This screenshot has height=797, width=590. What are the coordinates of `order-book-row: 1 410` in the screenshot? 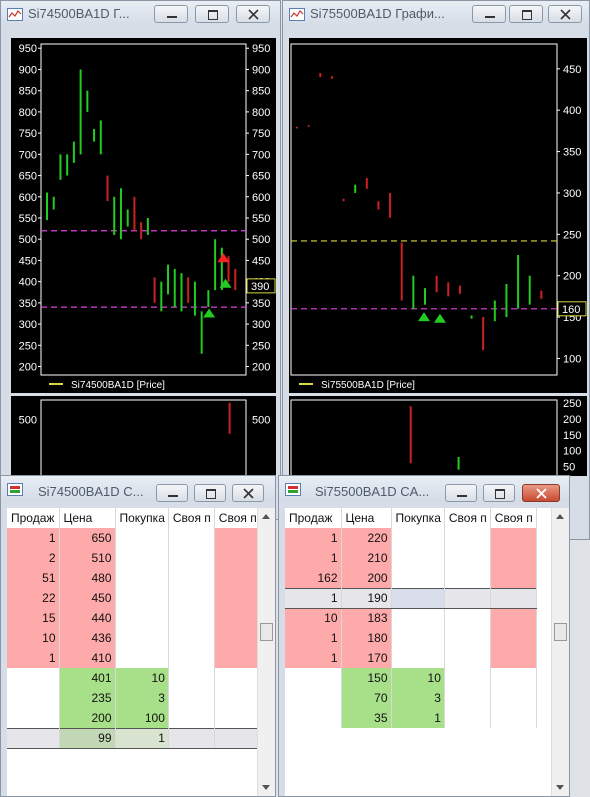 It's located at (134, 658).